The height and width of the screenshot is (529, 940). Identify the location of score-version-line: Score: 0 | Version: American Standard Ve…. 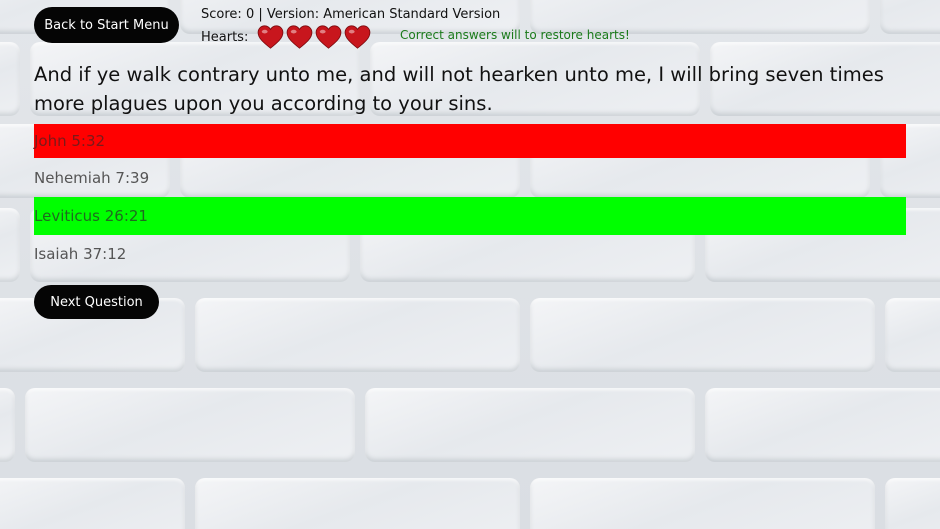
(350, 14).